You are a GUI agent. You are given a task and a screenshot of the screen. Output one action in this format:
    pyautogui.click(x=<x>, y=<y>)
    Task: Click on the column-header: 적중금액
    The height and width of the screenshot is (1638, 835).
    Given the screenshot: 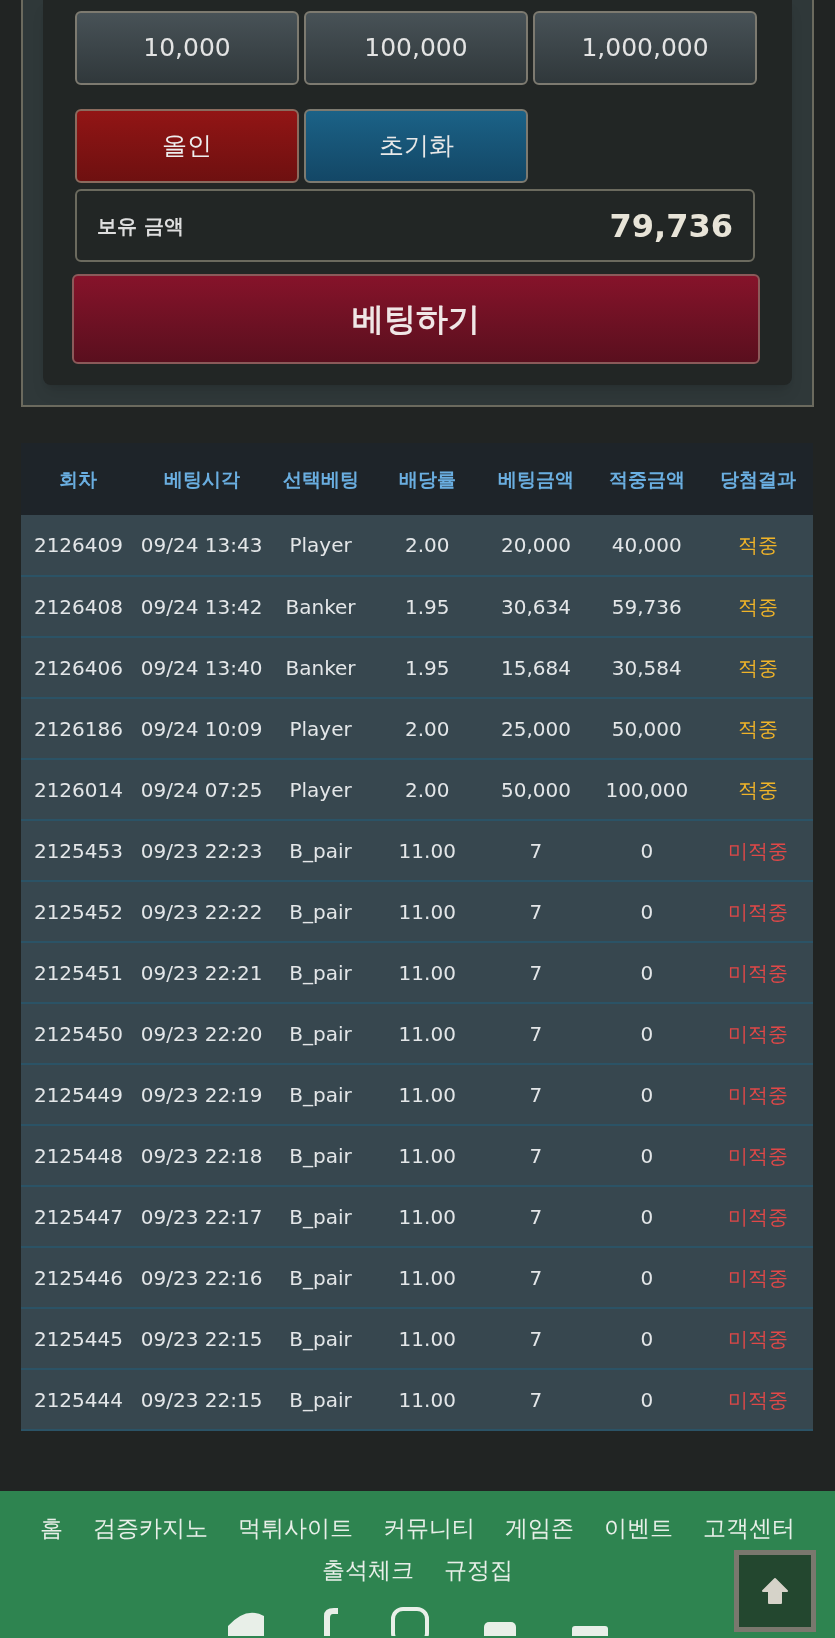 What is the action you would take?
    pyautogui.click(x=647, y=479)
    